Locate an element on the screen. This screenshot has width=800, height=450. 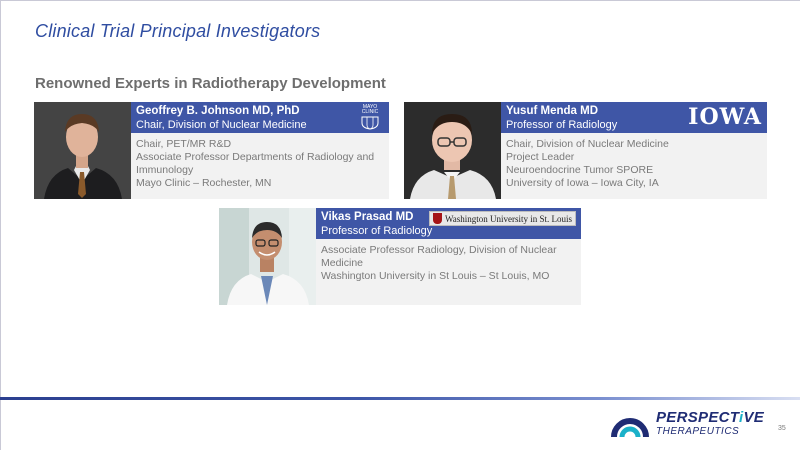
perspective-mark-icon is located at coordinates (630, 428).